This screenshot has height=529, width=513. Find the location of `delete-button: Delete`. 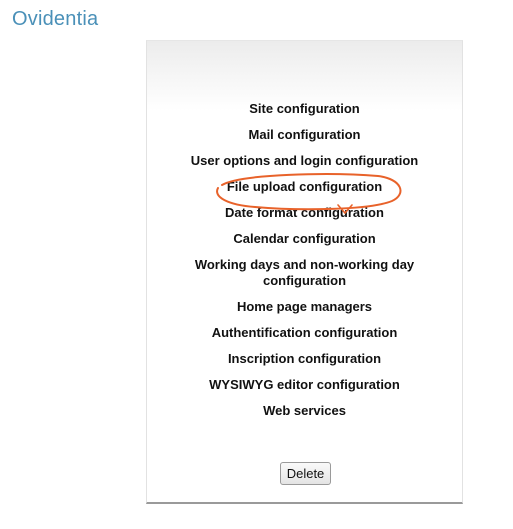

delete-button: Delete is located at coordinates (305, 473).